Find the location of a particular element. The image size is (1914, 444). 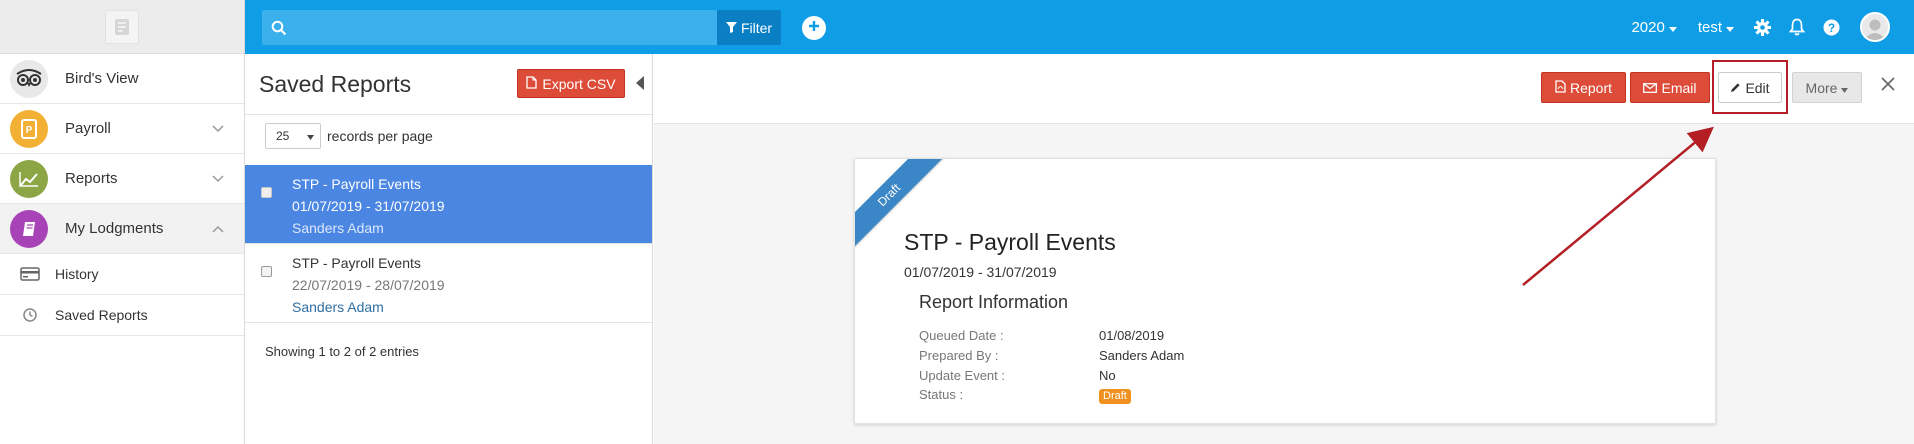

sidebar-subitem-label: History is located at coordinates (77, 274).